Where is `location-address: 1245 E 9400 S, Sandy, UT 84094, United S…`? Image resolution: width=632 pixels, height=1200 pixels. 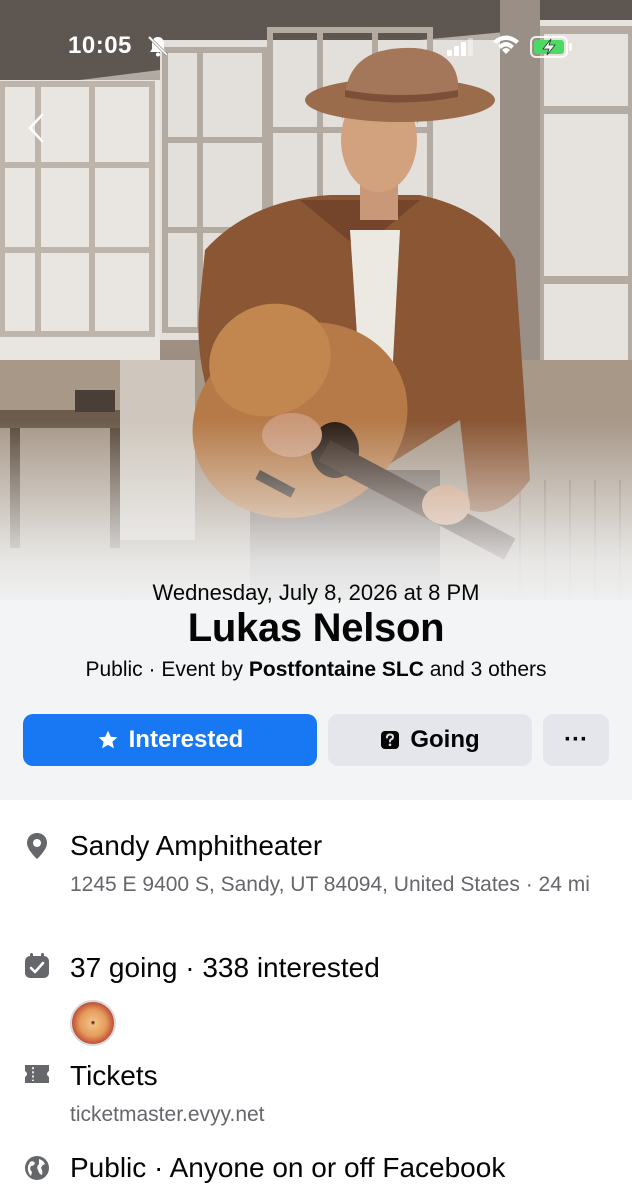
location-address: 1245 E 9400 S, Sandy, UT 84094, United S… is located at coordinates (342, 884).